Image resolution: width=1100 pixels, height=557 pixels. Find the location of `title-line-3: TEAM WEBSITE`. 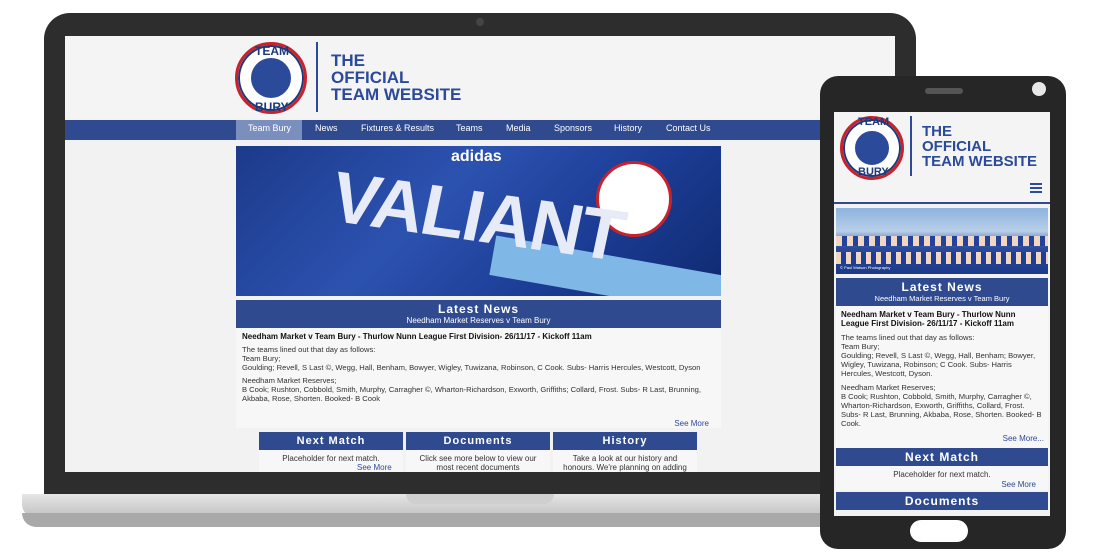

title-line-3: TEAM WEBSITE is located at coordinates (396, 94).